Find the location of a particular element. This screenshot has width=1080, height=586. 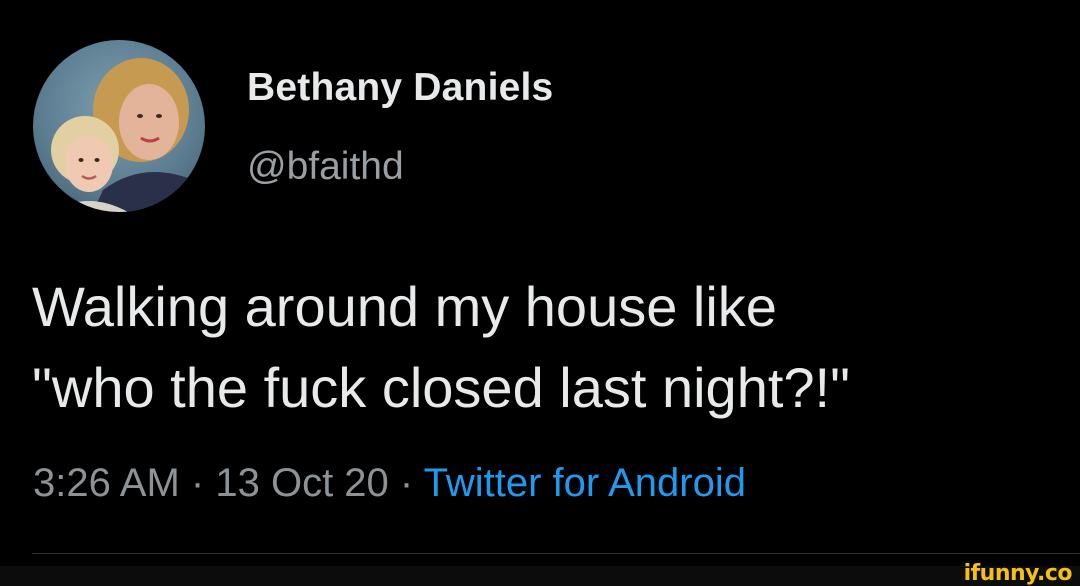

profile-photo-icon is located at coordinates (128, 135).